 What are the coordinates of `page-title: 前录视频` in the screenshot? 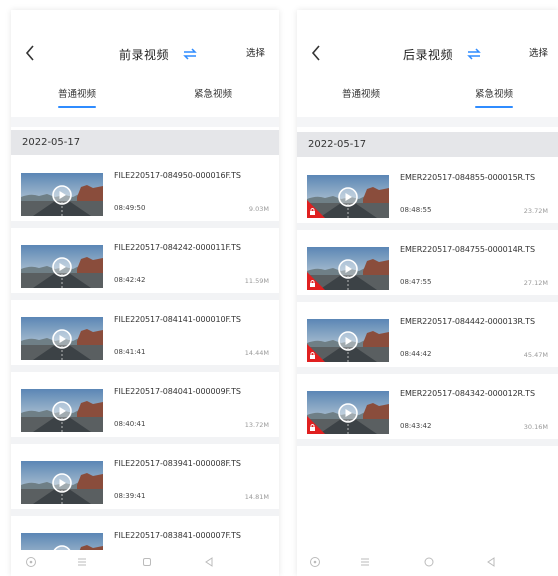 It's located at (144, 54).